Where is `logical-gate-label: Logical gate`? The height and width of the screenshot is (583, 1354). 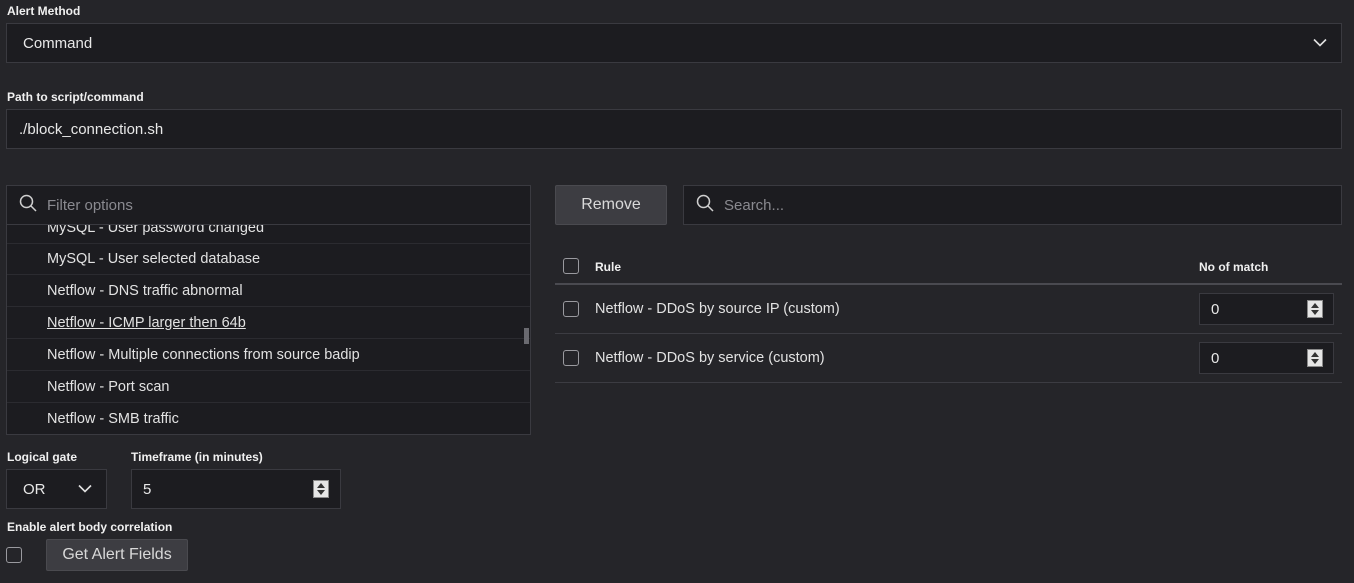 logical-gate-label: Logical gate is located at coordinates (42, 457).